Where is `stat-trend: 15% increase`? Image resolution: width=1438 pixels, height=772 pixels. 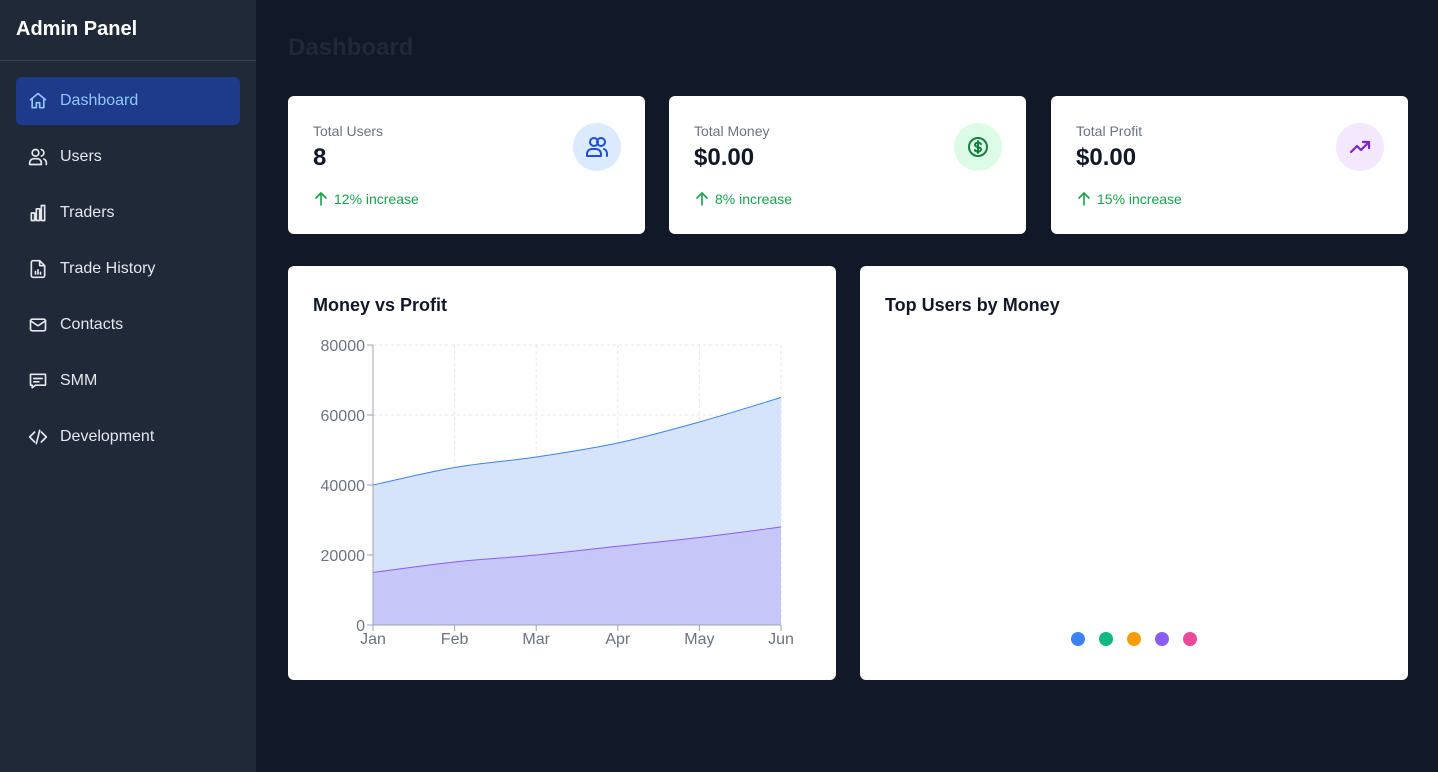 stat-trend: 15% increase is located at coordinates (1129, 199).